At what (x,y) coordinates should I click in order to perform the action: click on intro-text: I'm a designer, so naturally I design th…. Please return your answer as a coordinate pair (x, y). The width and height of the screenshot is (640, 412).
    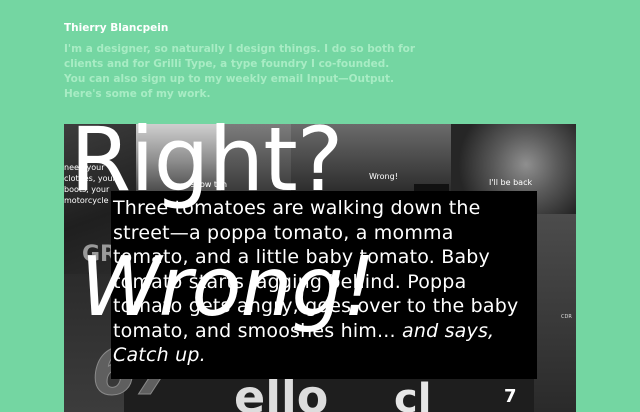
    Looking at the image, I should click on (294, 72).